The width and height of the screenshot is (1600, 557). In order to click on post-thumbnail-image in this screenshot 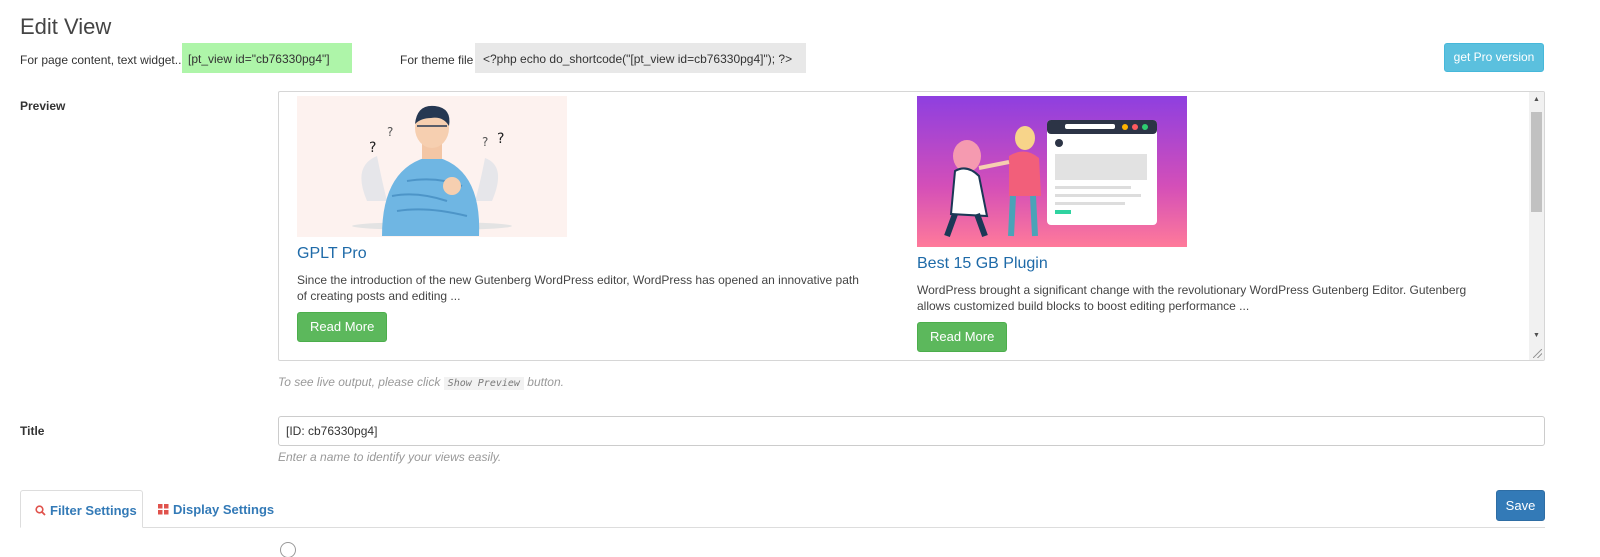, I will do `click(1052, 171)`.